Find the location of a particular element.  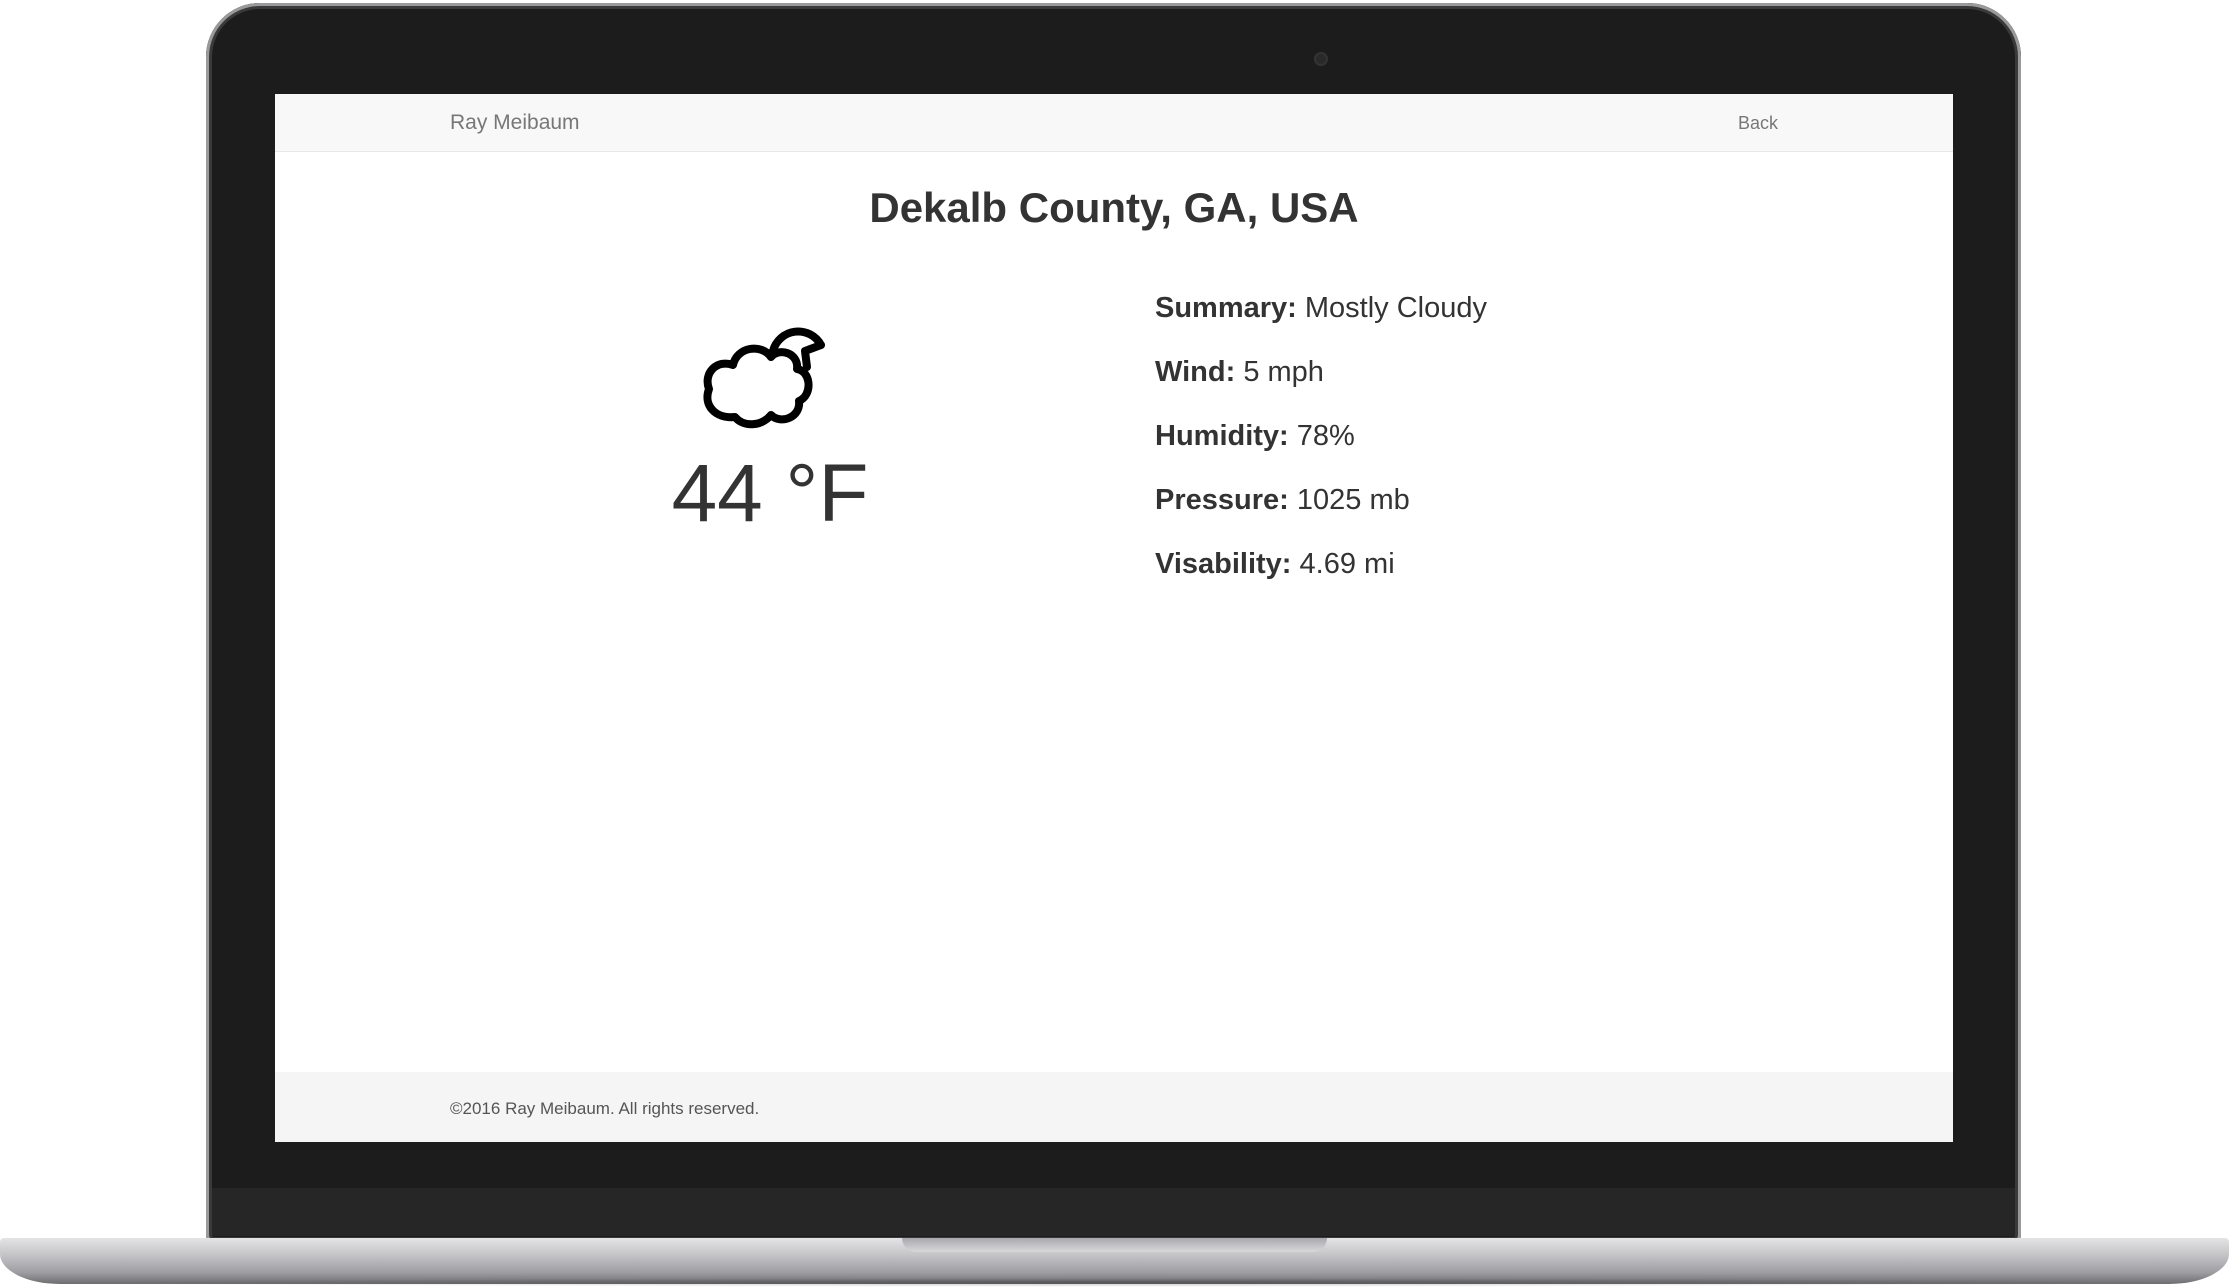

detail-value: 4.69 mi is located at coordinates (1347, 564).